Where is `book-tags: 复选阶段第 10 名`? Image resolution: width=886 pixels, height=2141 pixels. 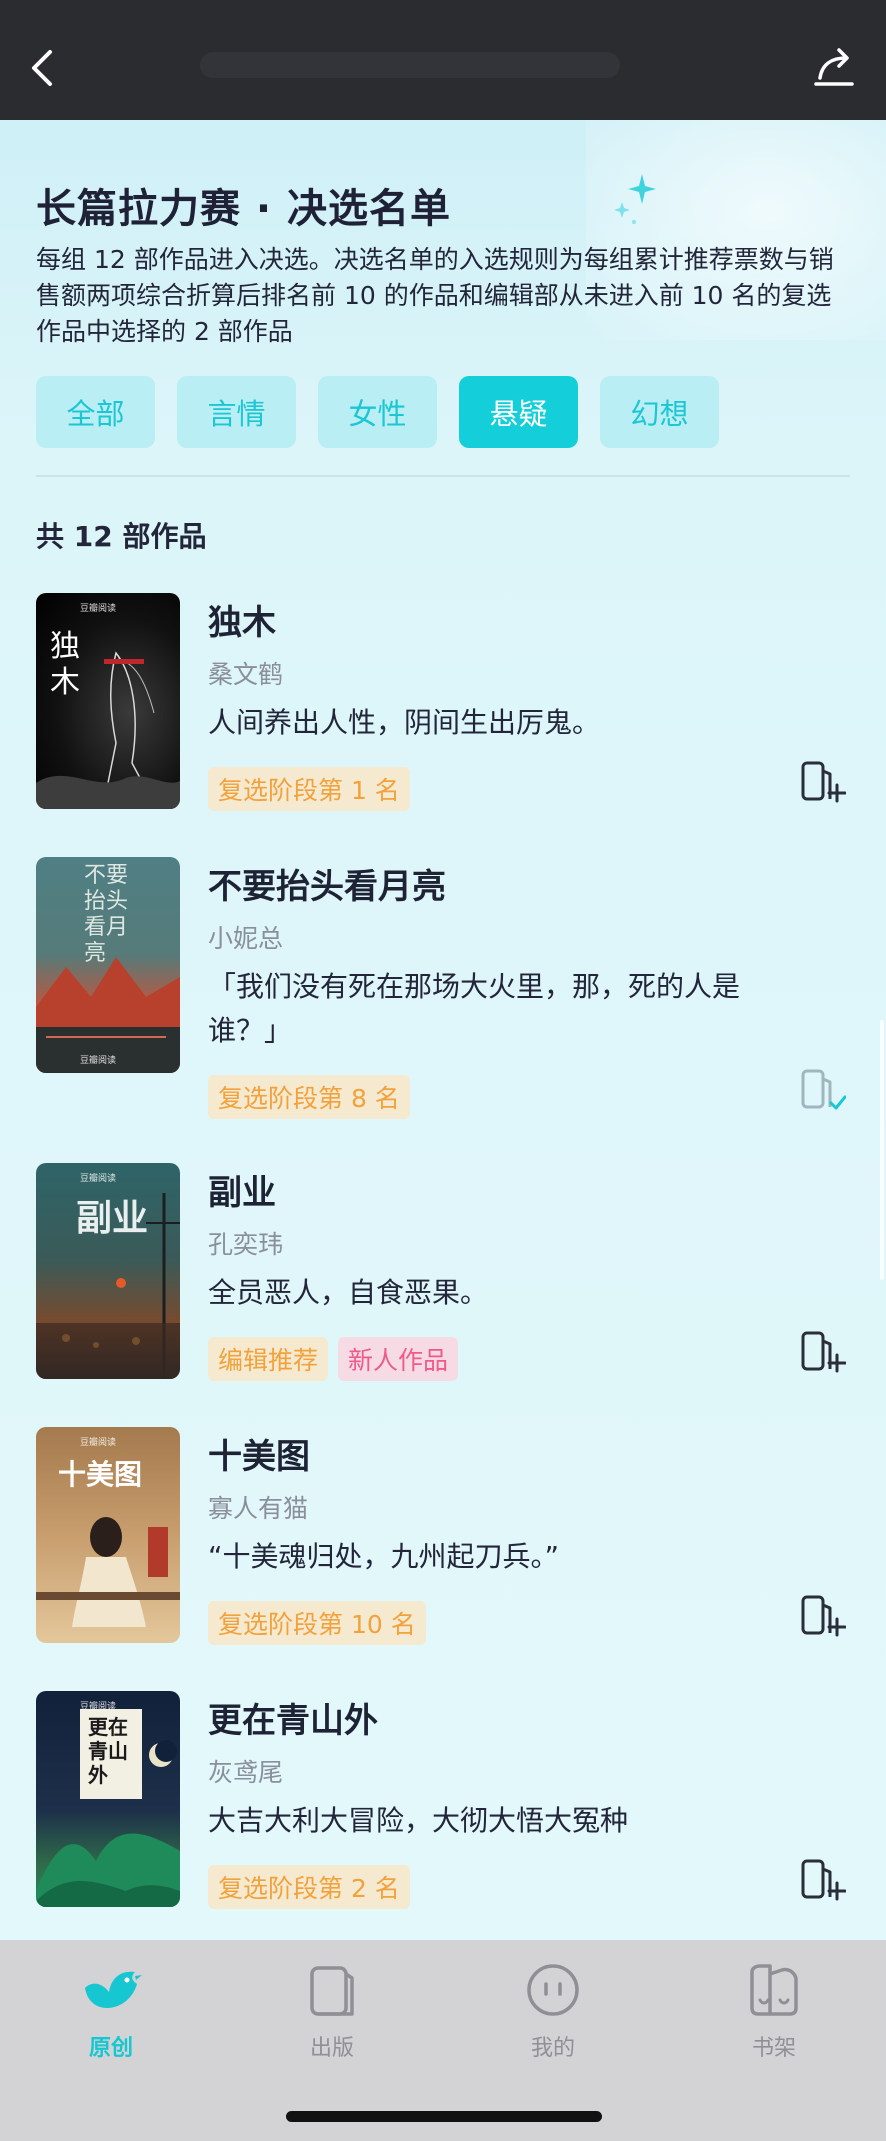
book-tags: 复选阶段第 10 名 is located at coordinates (317, 1623).